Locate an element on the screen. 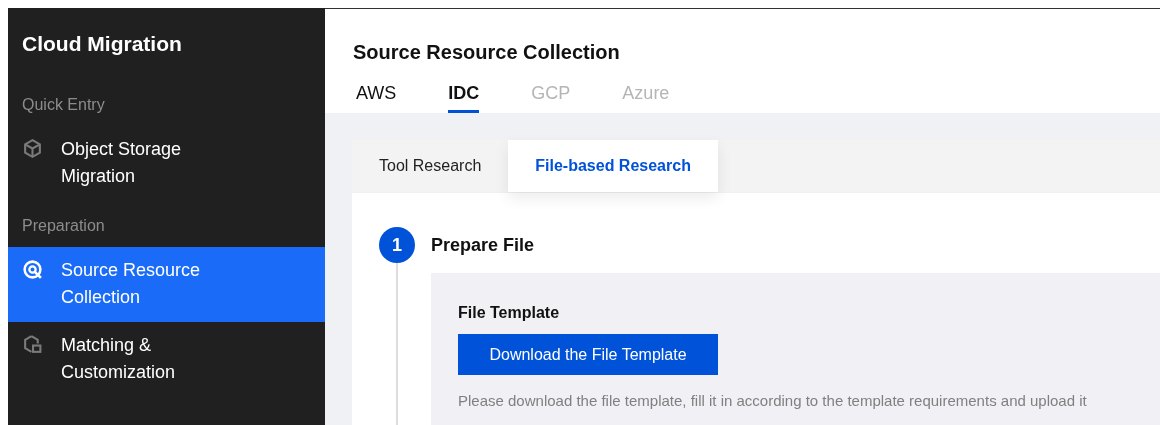  sidebar-item: Object Storage Migration is located at coordinates (166, 163).